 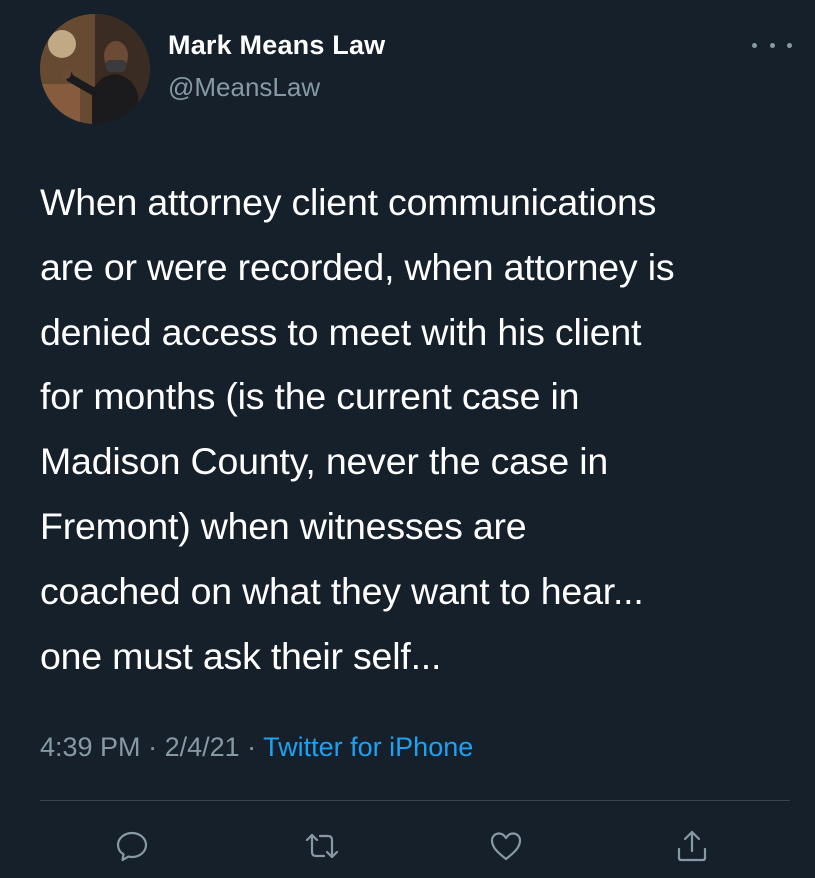 I want to click on divider, so click(x=415, y=800).